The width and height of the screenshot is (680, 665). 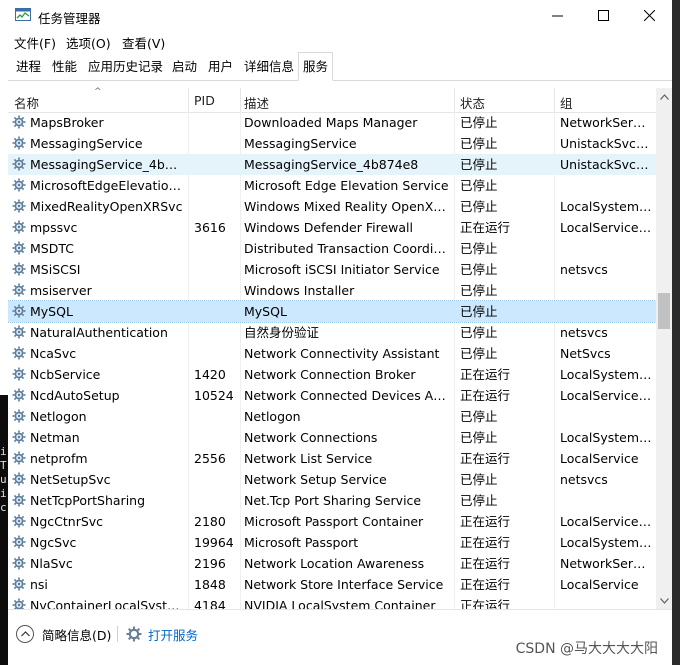 I want to click on tab-startup: 启动, so click(x=184, y=67).